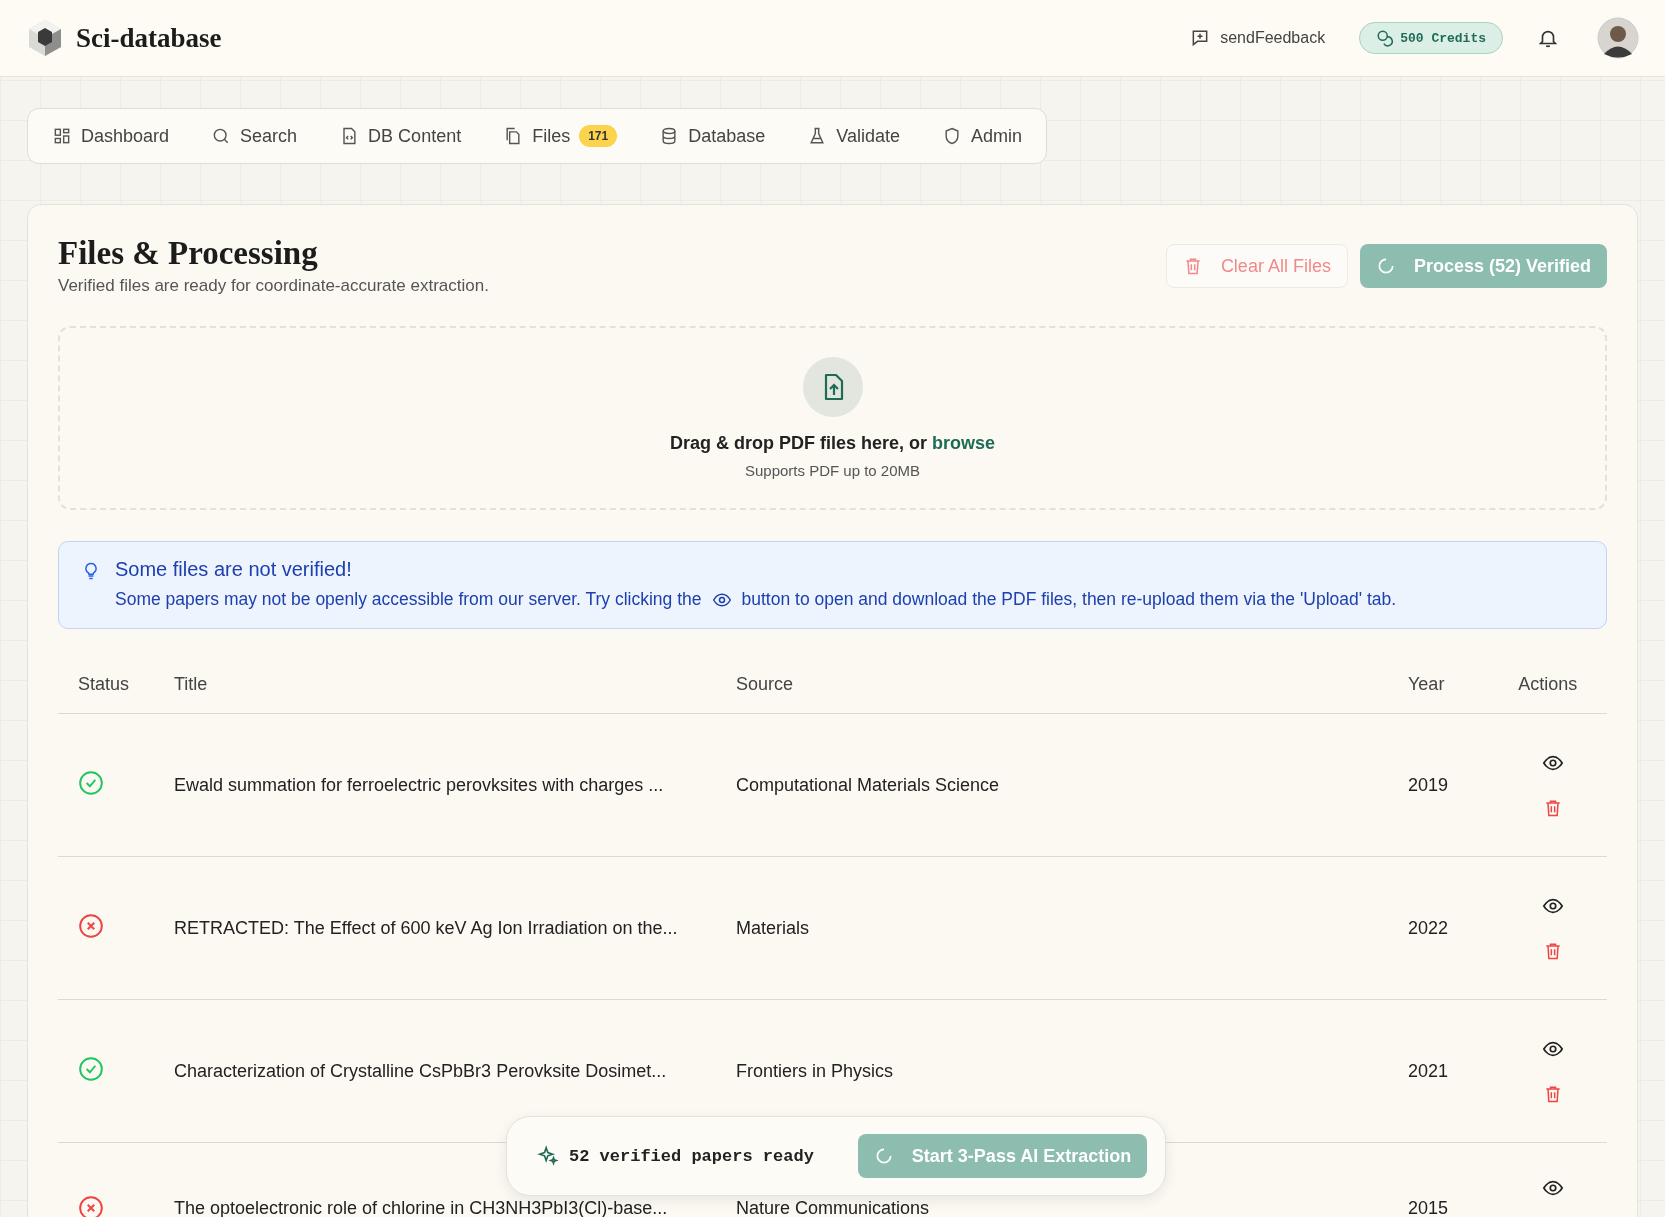 Image resolution: width=1665 pixels, height=1217 pixels. I want to click on nav-tab: Dashboard, so click(111, 136).